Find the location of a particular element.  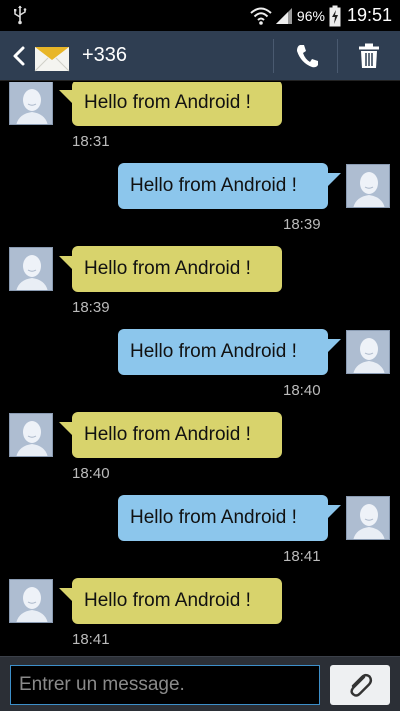

envelope-icon is located at coordinates (52, 59).